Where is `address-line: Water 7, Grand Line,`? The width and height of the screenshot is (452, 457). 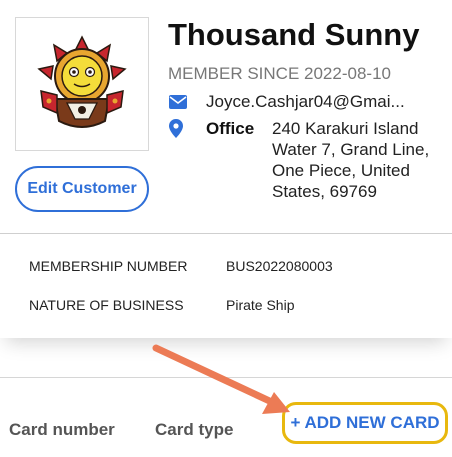 address-line: Water 7, Grand Line, is located at coordinates (351, 149).